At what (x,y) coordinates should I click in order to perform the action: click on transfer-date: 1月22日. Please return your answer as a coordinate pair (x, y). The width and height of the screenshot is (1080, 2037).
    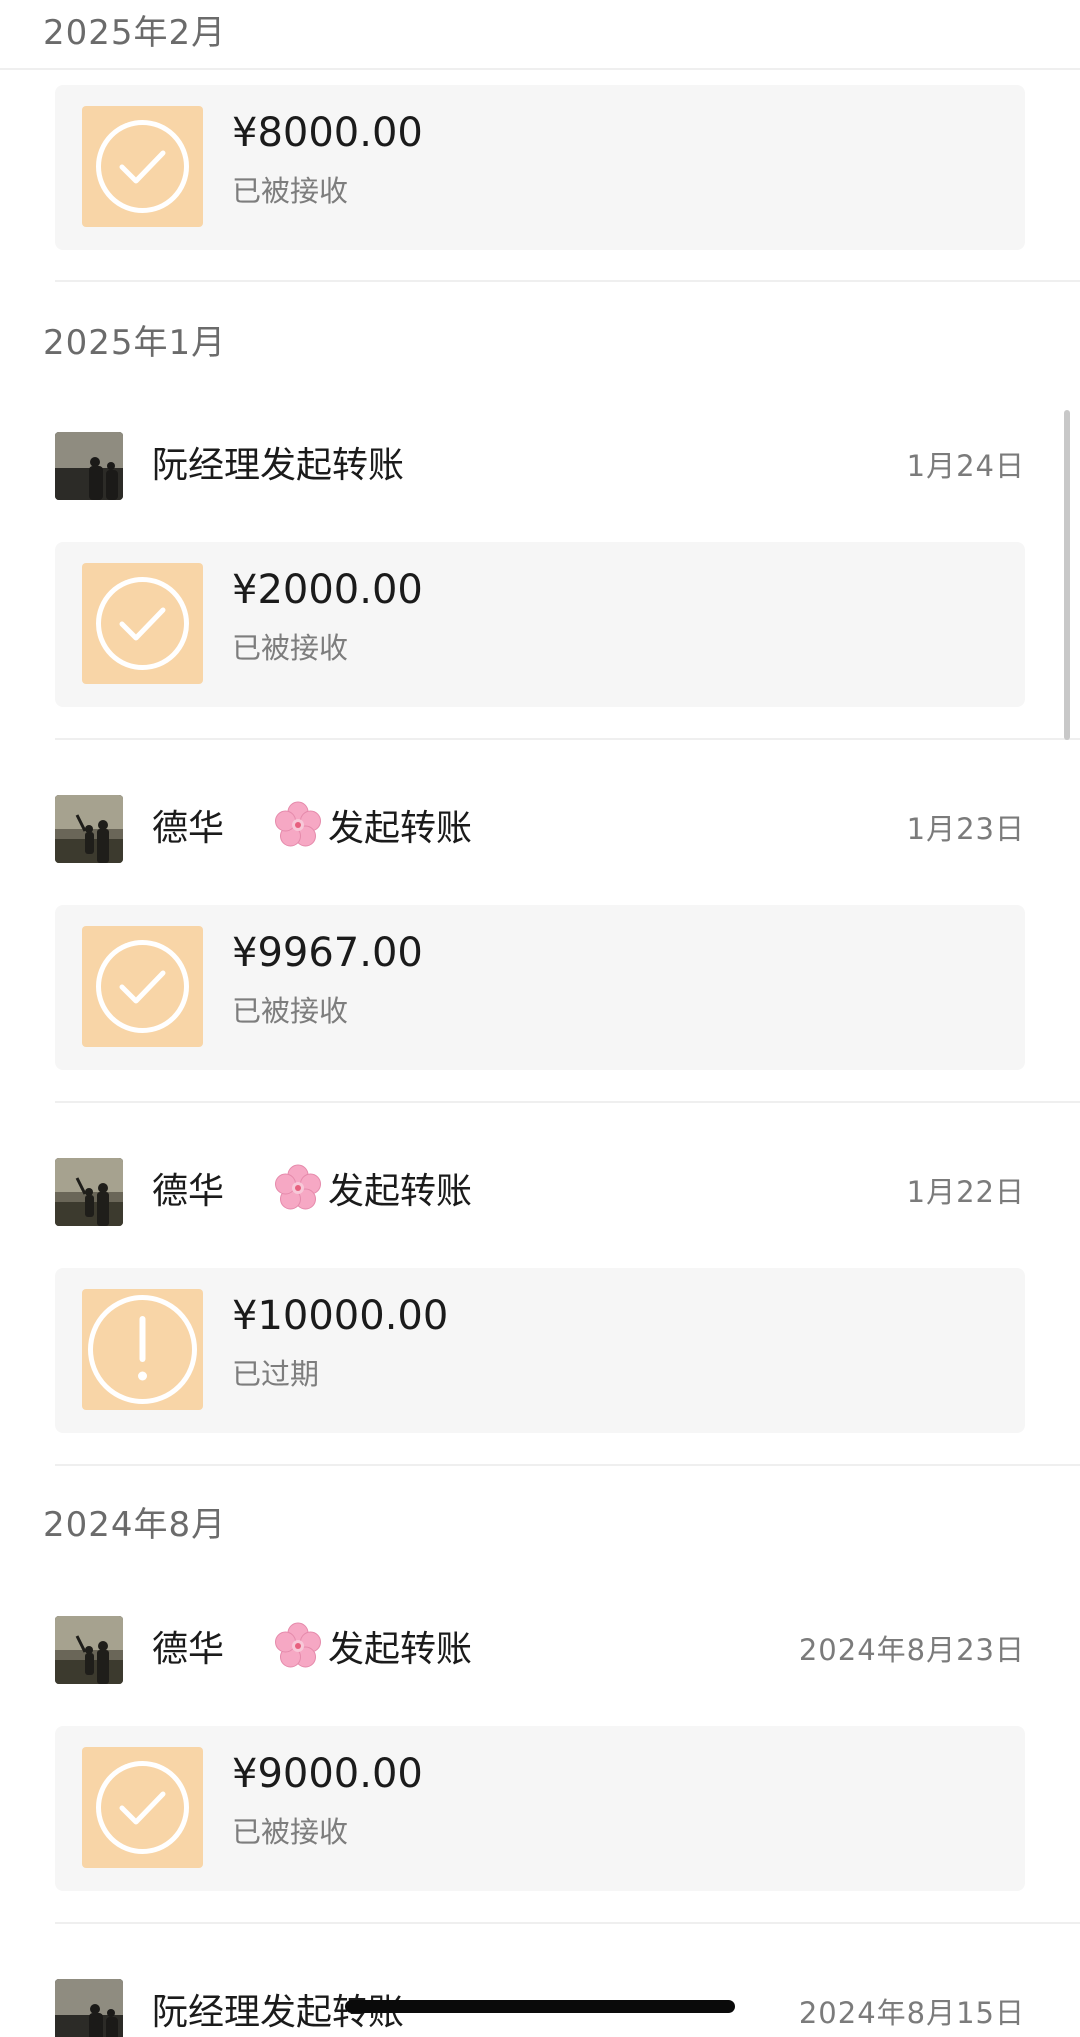
    Looking at the image, I should click on (965, 1192).